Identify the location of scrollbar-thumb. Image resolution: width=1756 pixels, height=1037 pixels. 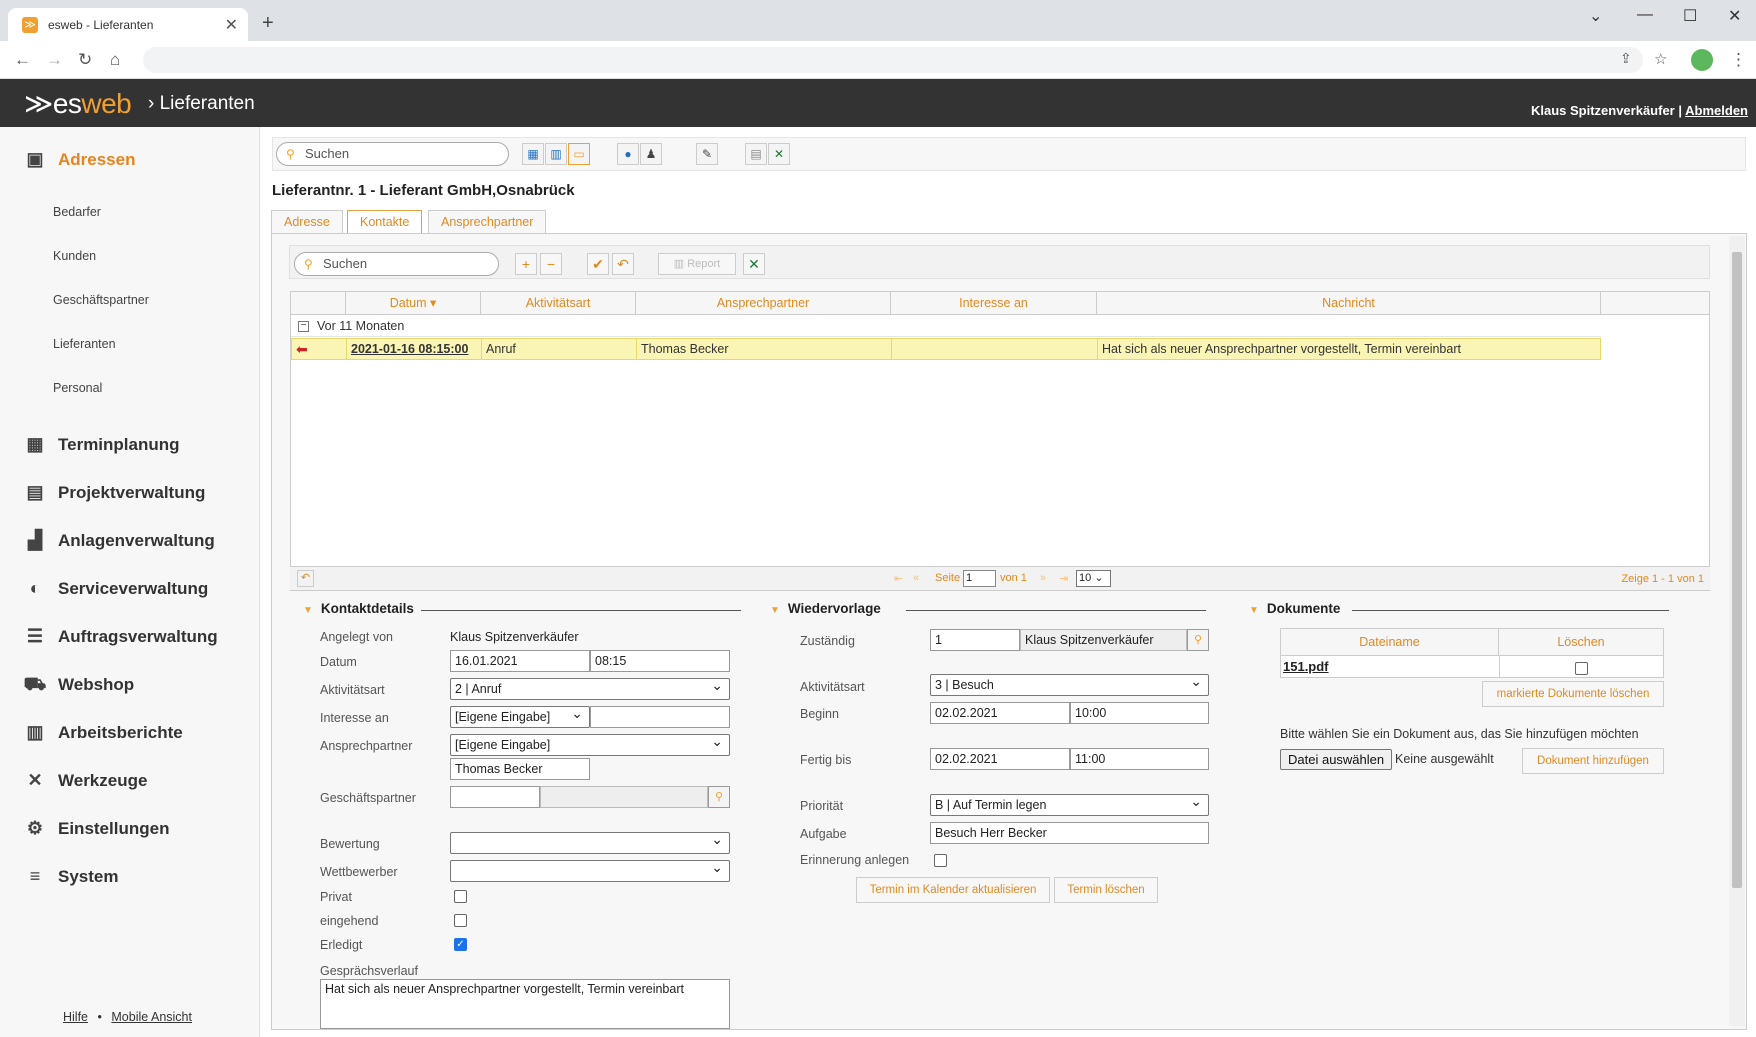
(1737, 570).